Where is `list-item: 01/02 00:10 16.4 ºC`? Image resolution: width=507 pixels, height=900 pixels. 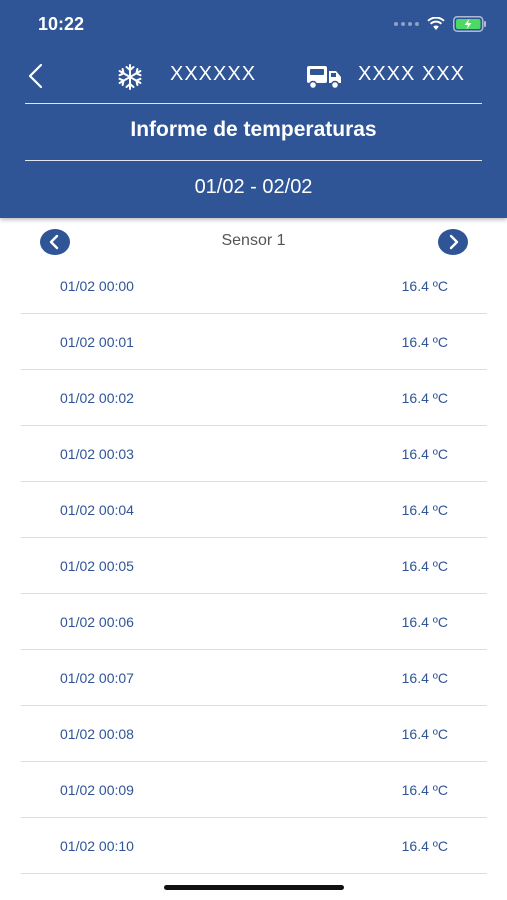 list-item: 01/02 00:10 16.4 ºC is located at coordinates (253, 846).